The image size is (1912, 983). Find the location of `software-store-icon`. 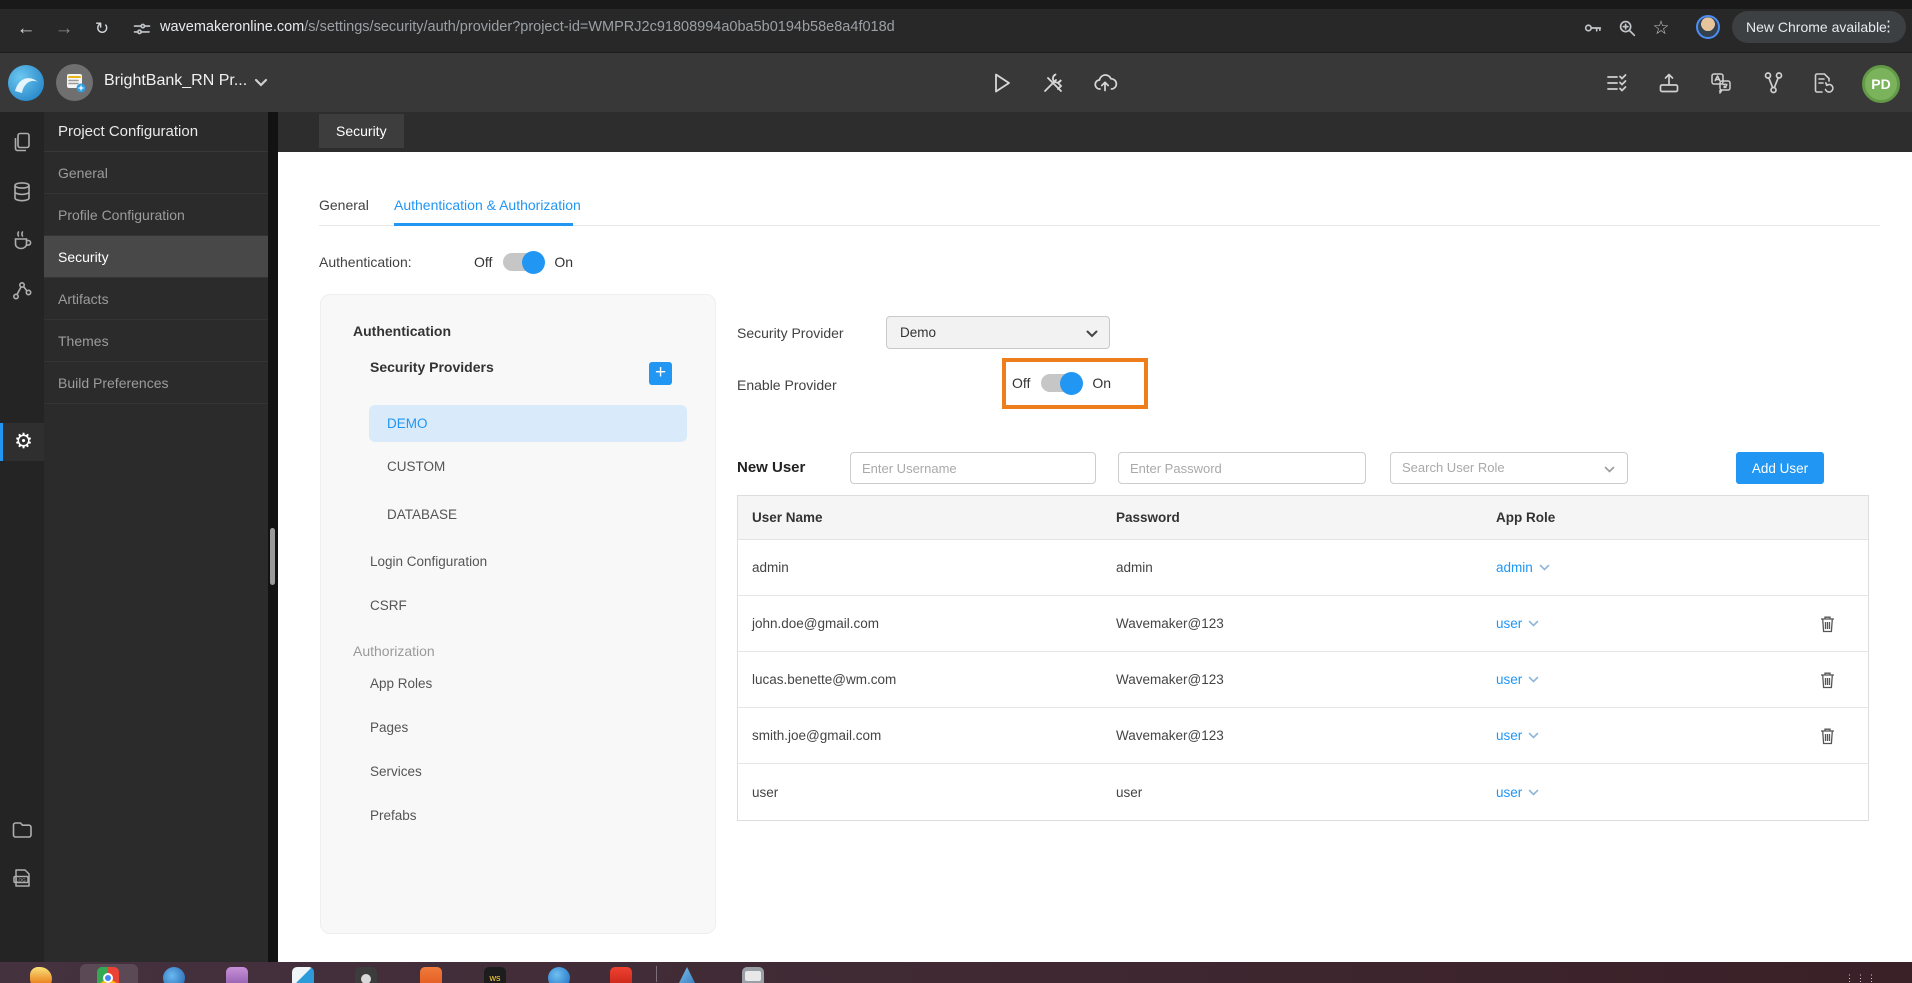

software-store-icon is located at coordinates (431, 975).